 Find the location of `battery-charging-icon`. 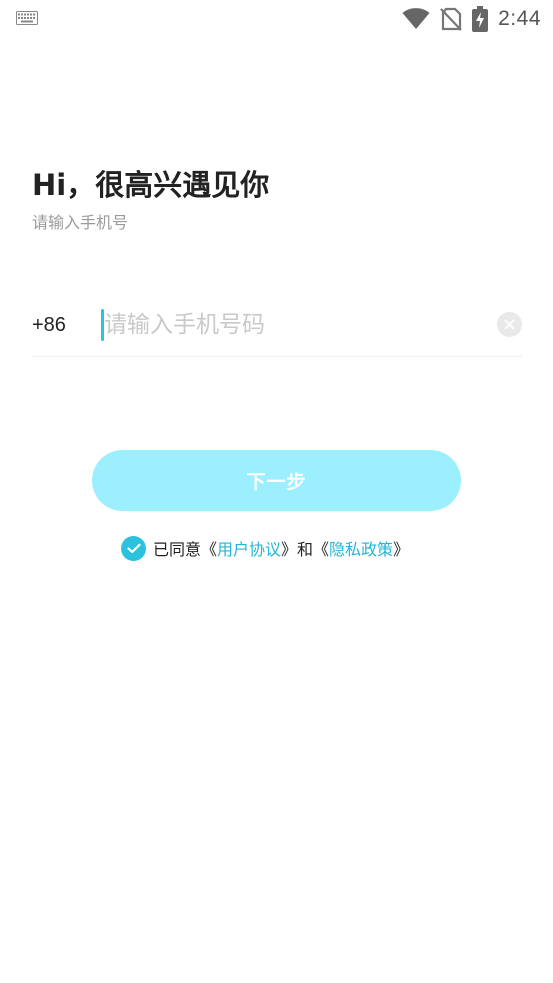

battery-charging-icon is located at coordinates (480, 19).